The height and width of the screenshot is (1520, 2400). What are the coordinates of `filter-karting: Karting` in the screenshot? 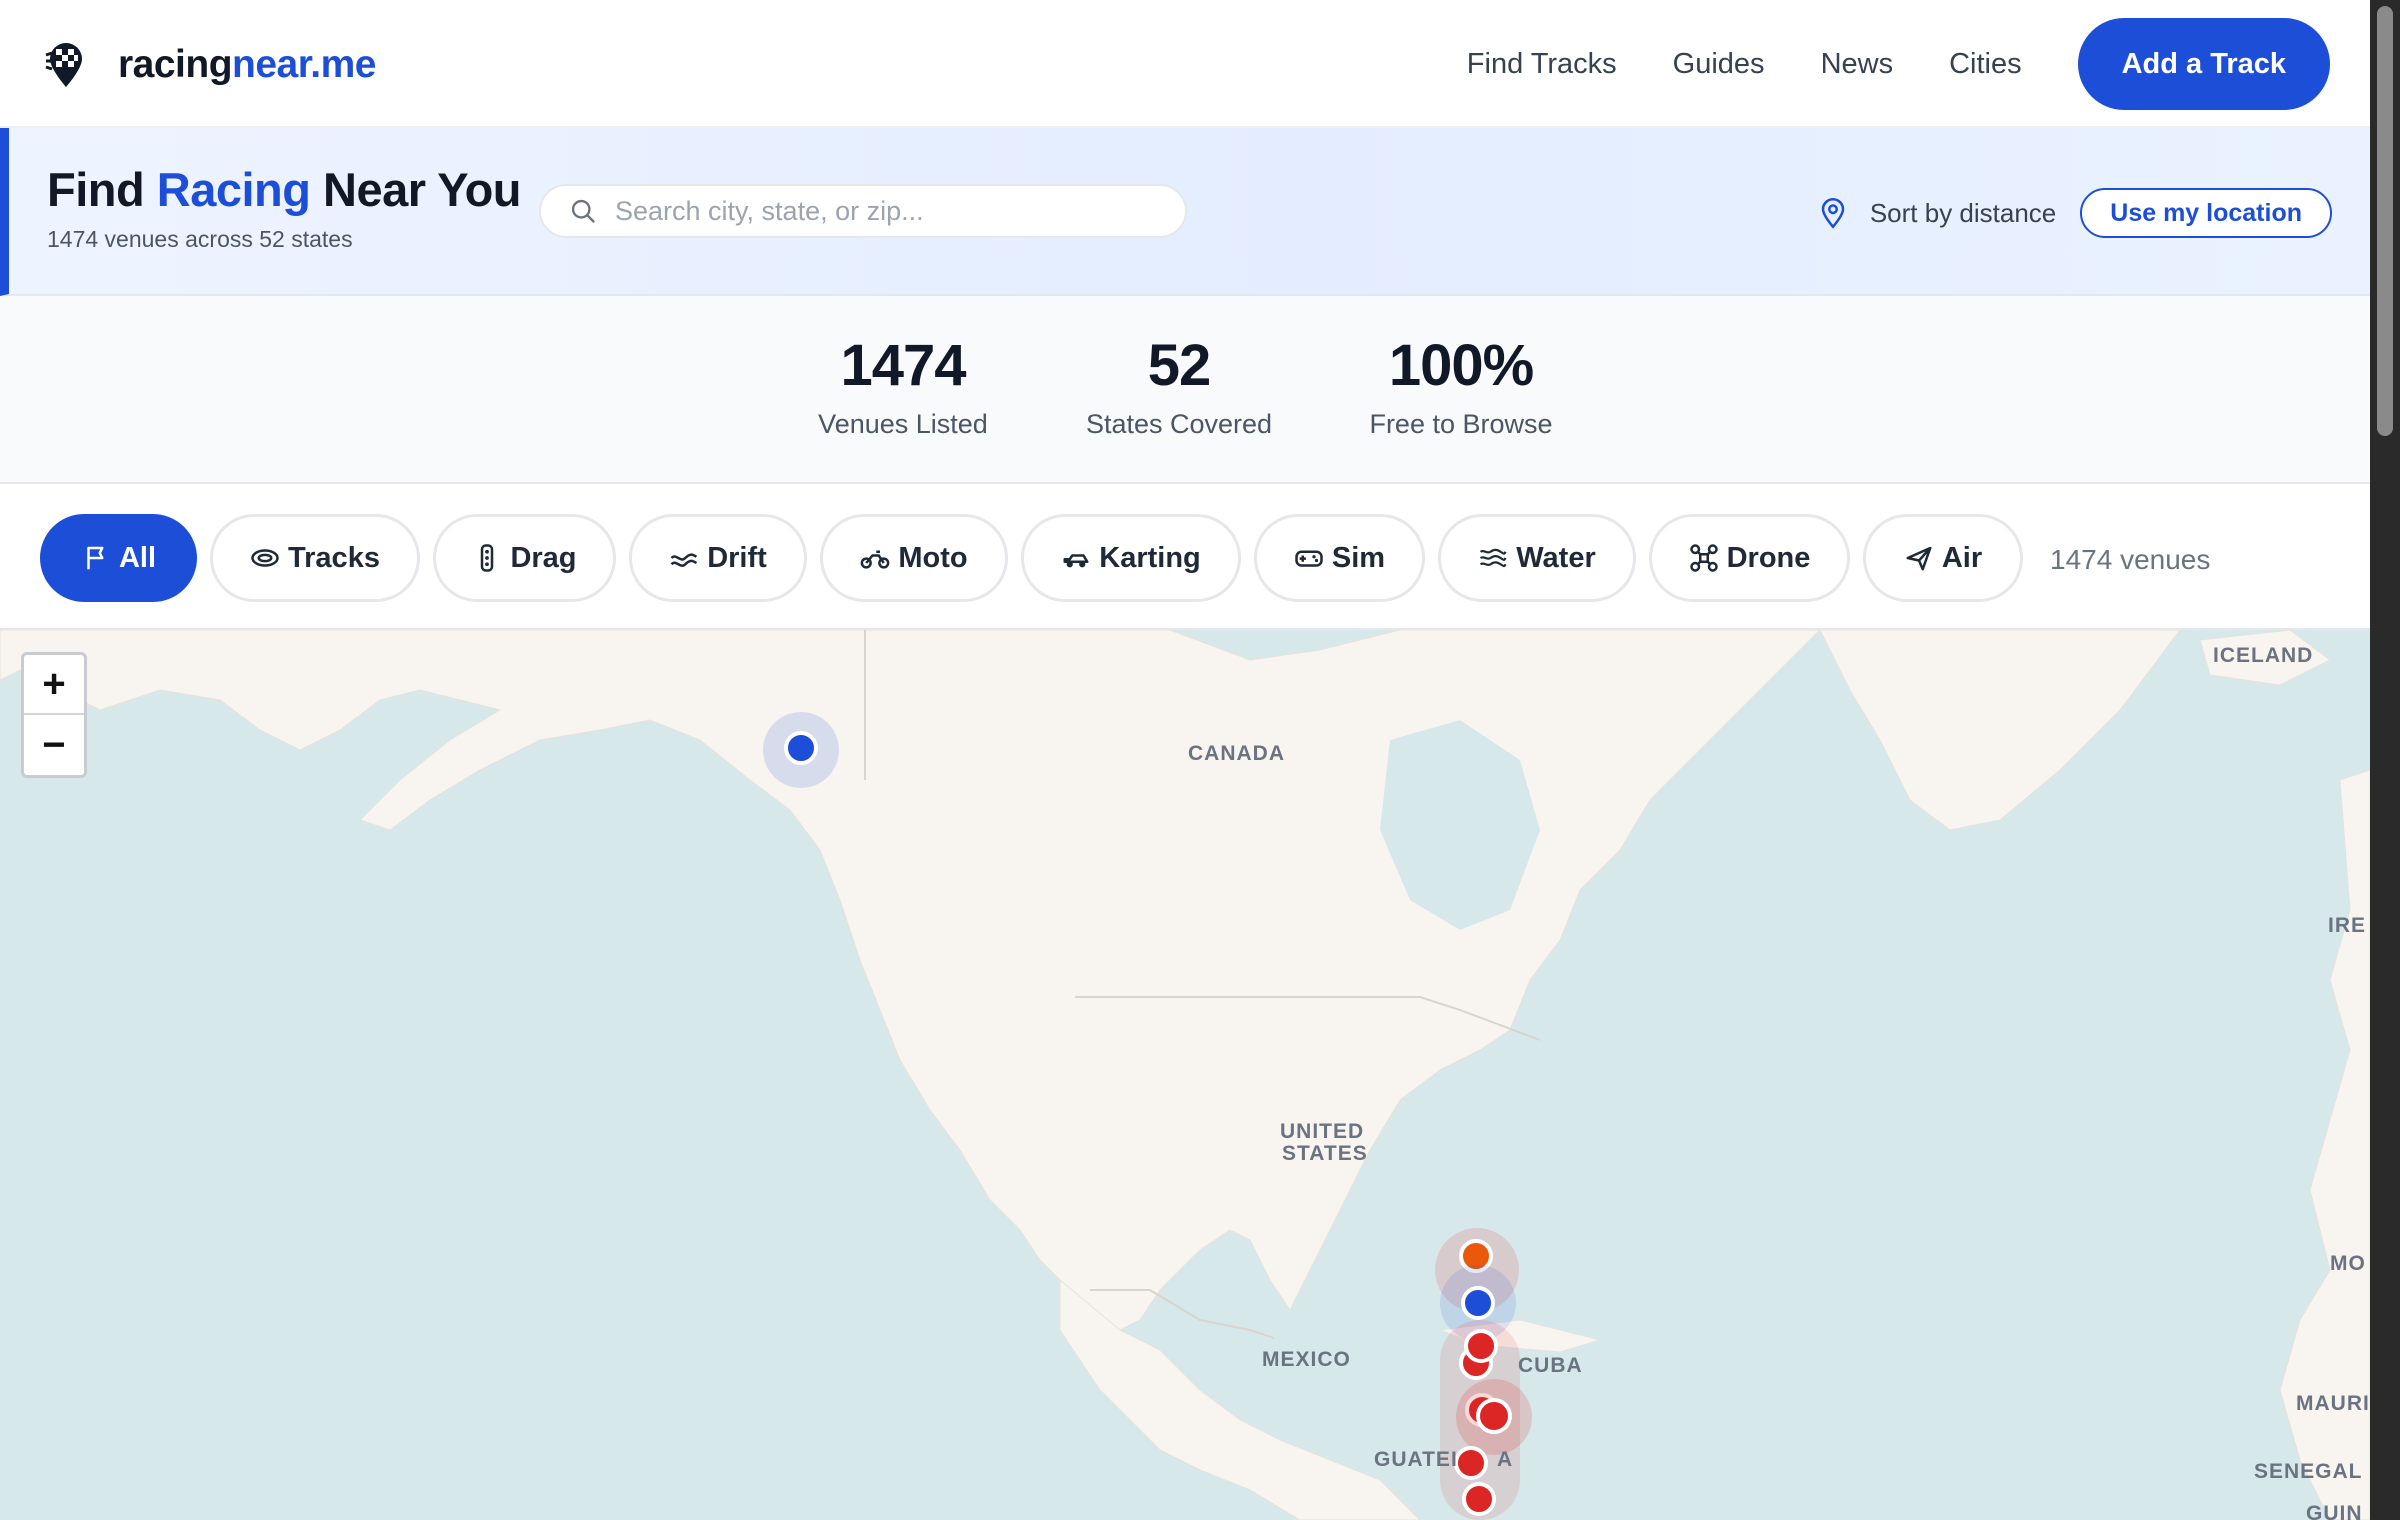 It's located at (1131, 558).